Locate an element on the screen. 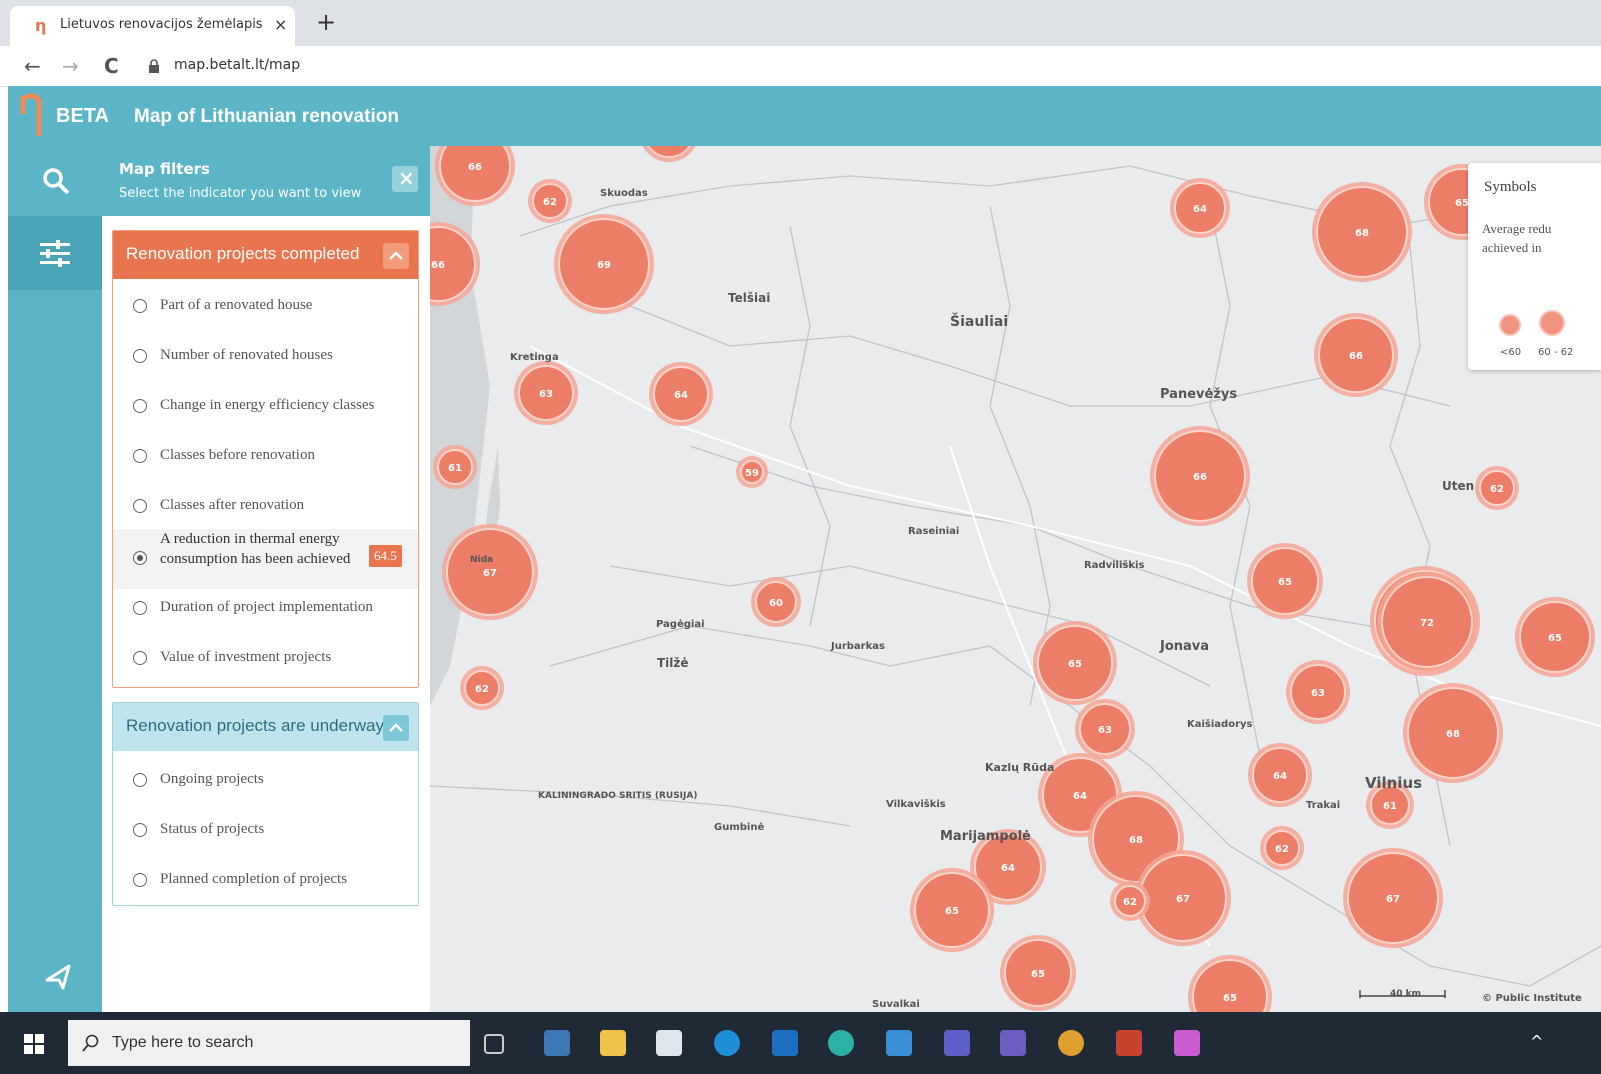  task-view-icon is located at coordinates (494, 1044).